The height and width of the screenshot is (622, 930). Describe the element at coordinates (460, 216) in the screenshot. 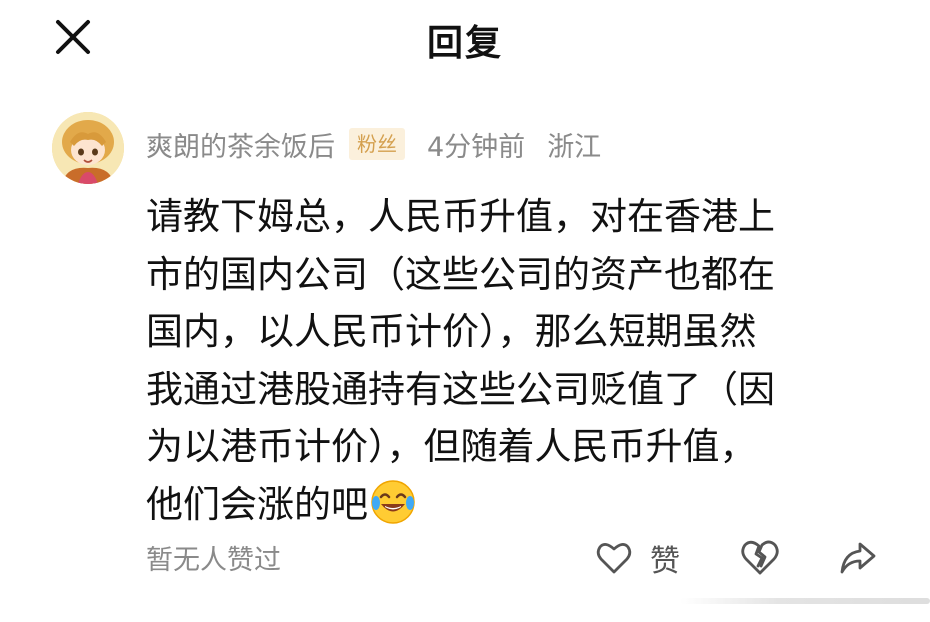

I see `comment-line: 请教下姆总，人民币升值，对在香港上` at that location.